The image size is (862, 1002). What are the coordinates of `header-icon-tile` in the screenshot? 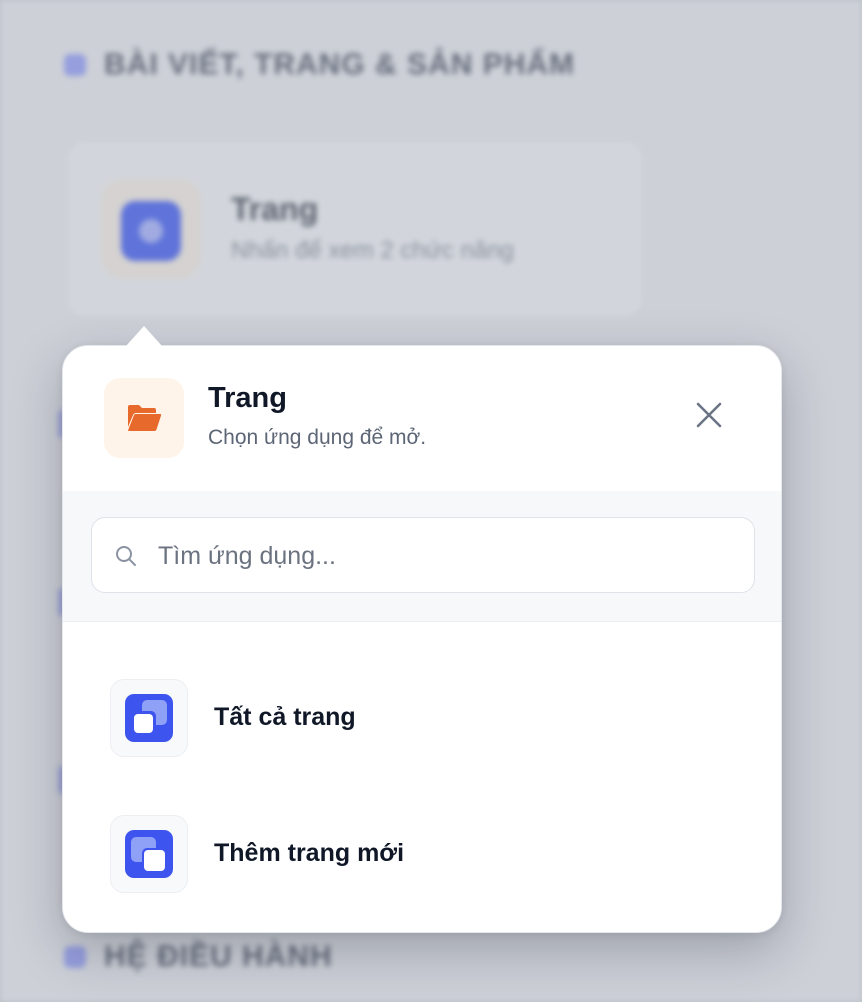 It's located at (144, 418).